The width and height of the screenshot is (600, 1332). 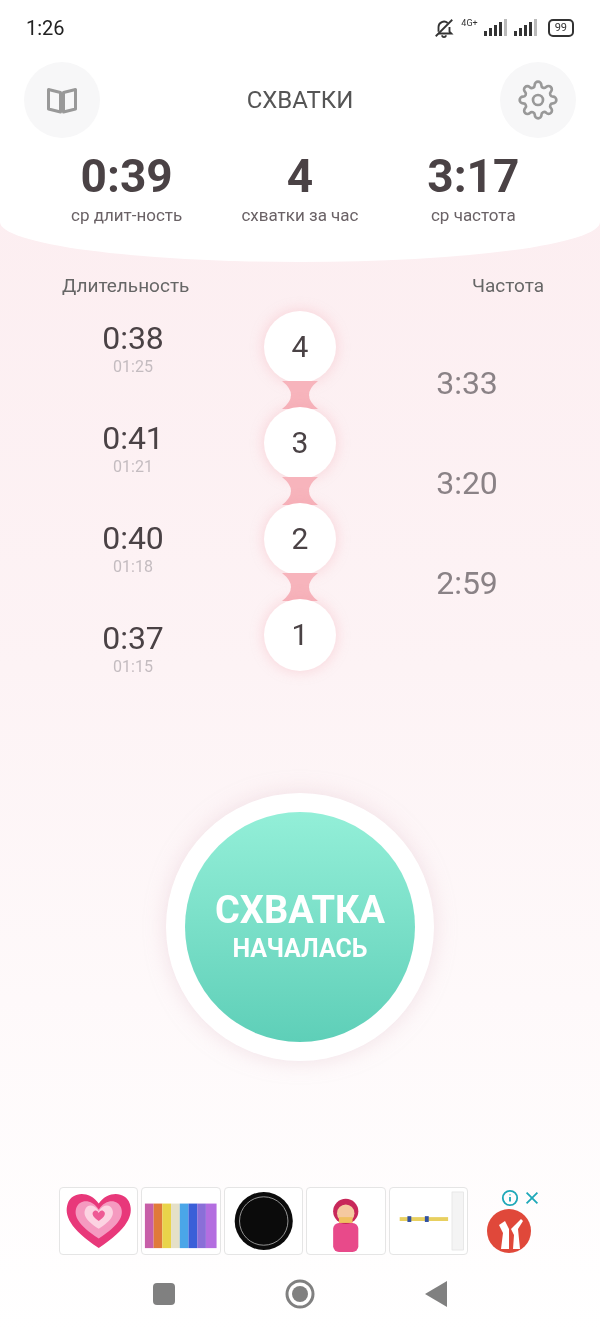 I want to click on recents-icon, so click(x=164, y=1294).